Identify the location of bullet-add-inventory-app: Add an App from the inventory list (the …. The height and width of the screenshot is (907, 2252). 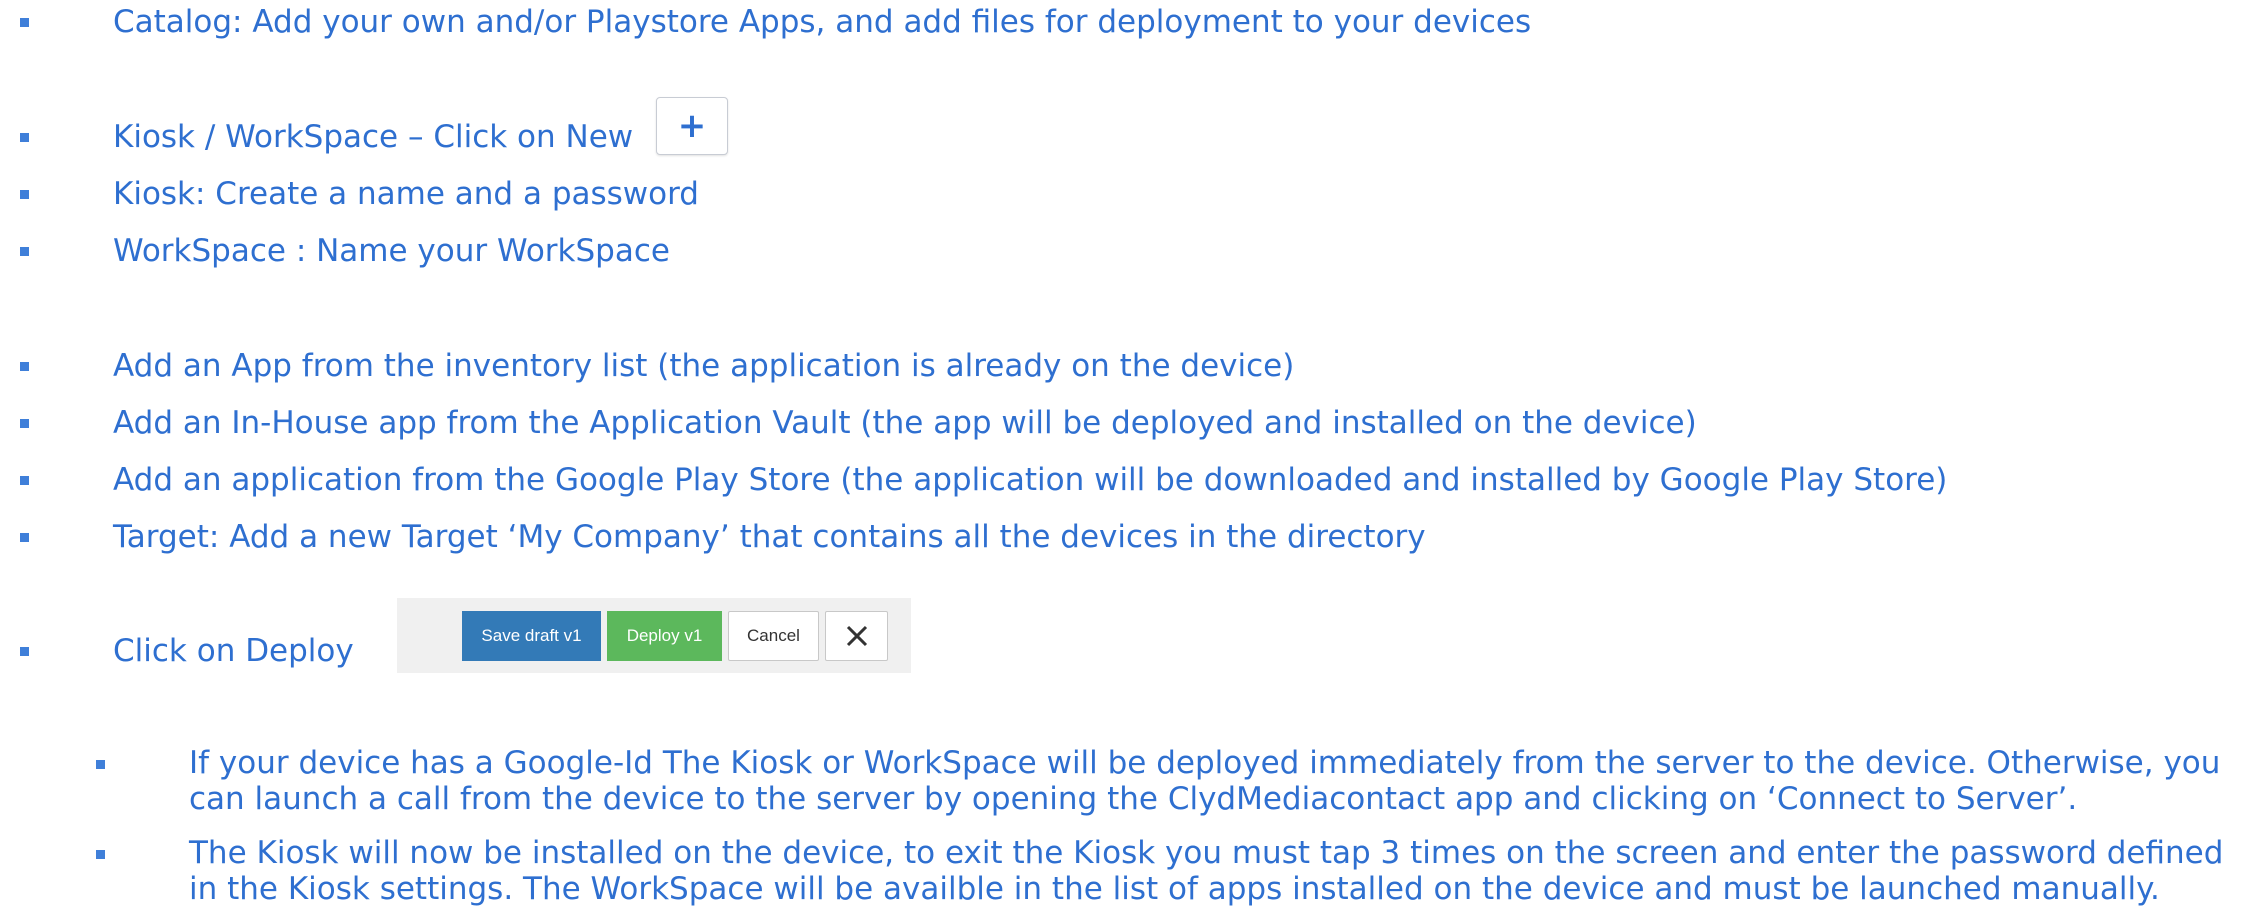
(704, 366).